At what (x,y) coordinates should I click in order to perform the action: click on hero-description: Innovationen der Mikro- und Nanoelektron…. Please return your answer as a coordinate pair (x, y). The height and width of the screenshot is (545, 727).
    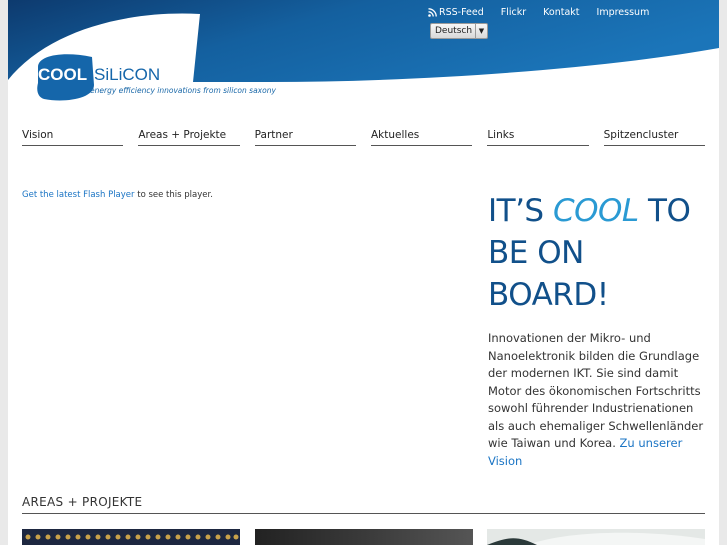
    Looking at the image, I should click on (600, 400).